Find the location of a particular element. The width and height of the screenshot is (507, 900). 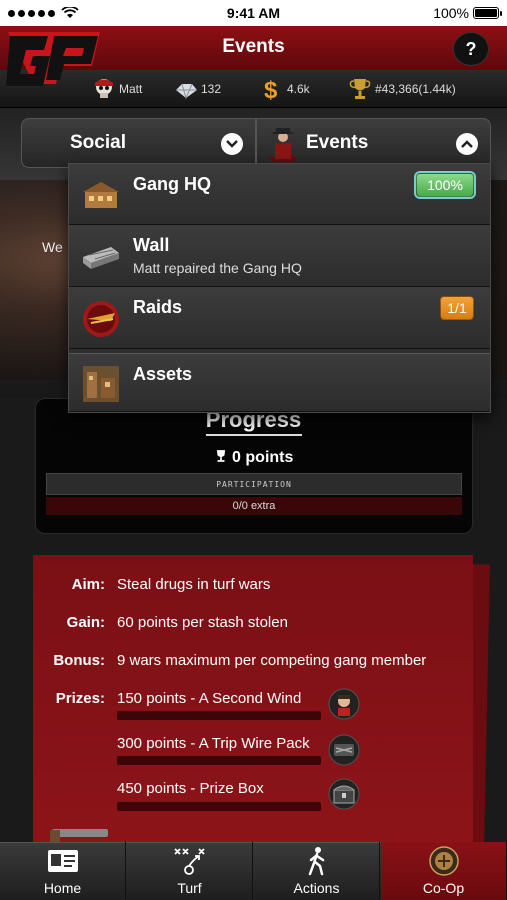

points-display: 0 points is located at coordinates (253, 458).